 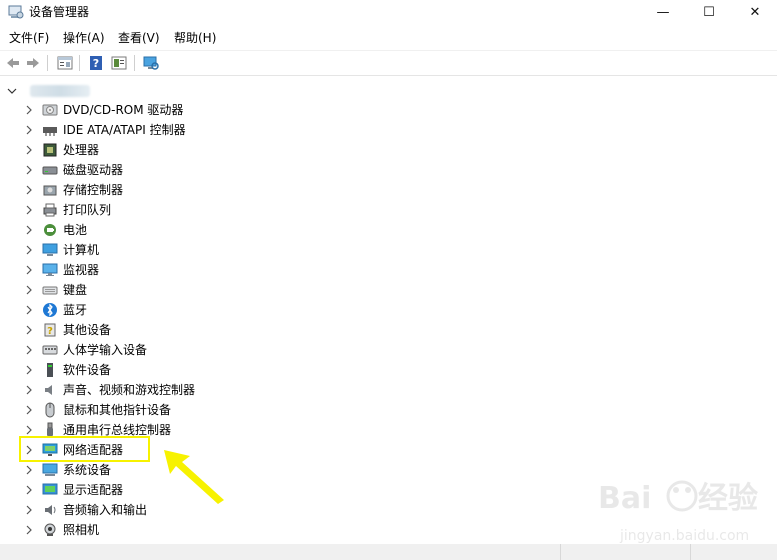 What do you see at coordinates (50, 469) in the screenshot?
I see `system-devices-icon` at bounding box center [50, 469].